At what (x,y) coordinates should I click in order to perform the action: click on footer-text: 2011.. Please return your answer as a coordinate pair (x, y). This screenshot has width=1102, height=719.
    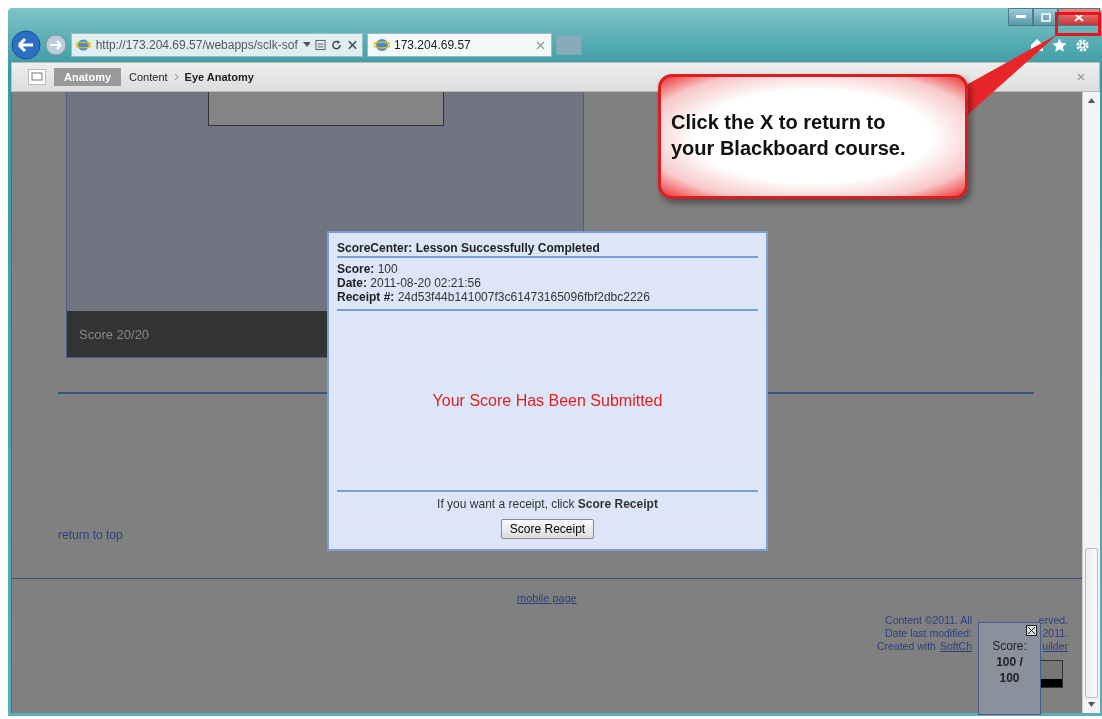
    Looking at the image, I should click on (1055, 633).